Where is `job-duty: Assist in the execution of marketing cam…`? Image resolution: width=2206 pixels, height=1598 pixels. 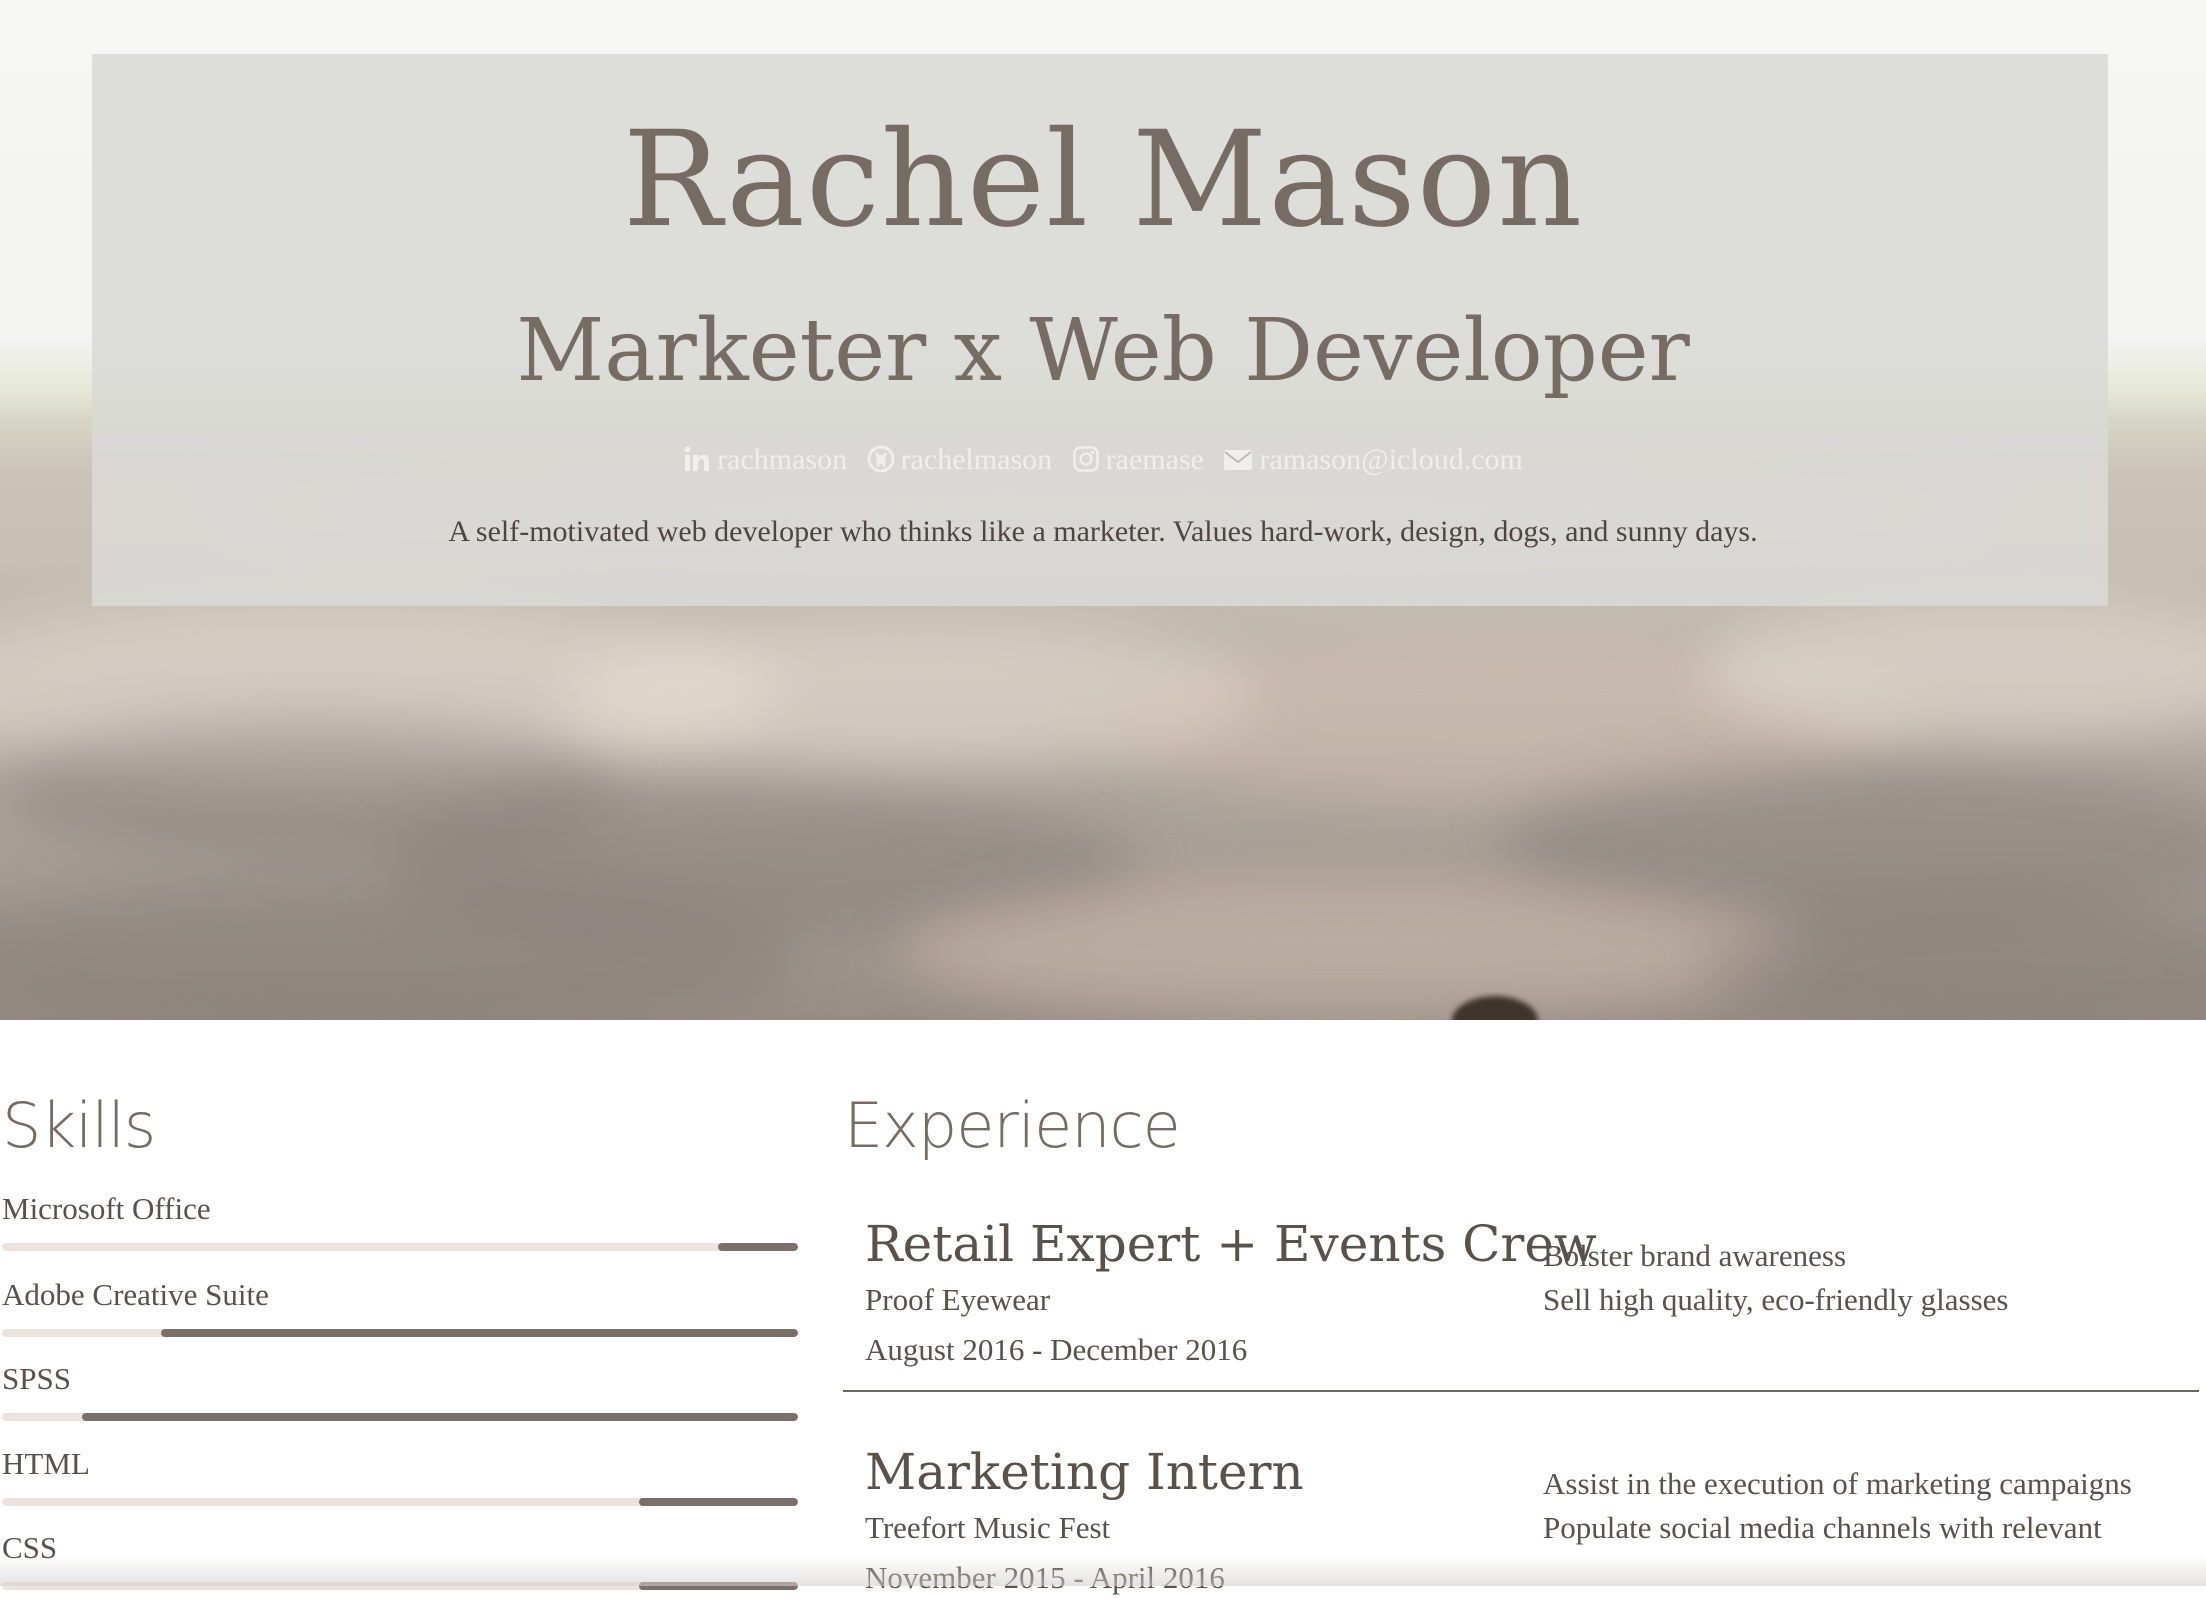 job-duty: Assist in the execution of marketing cam… is located at coordinates (1837, 1483).